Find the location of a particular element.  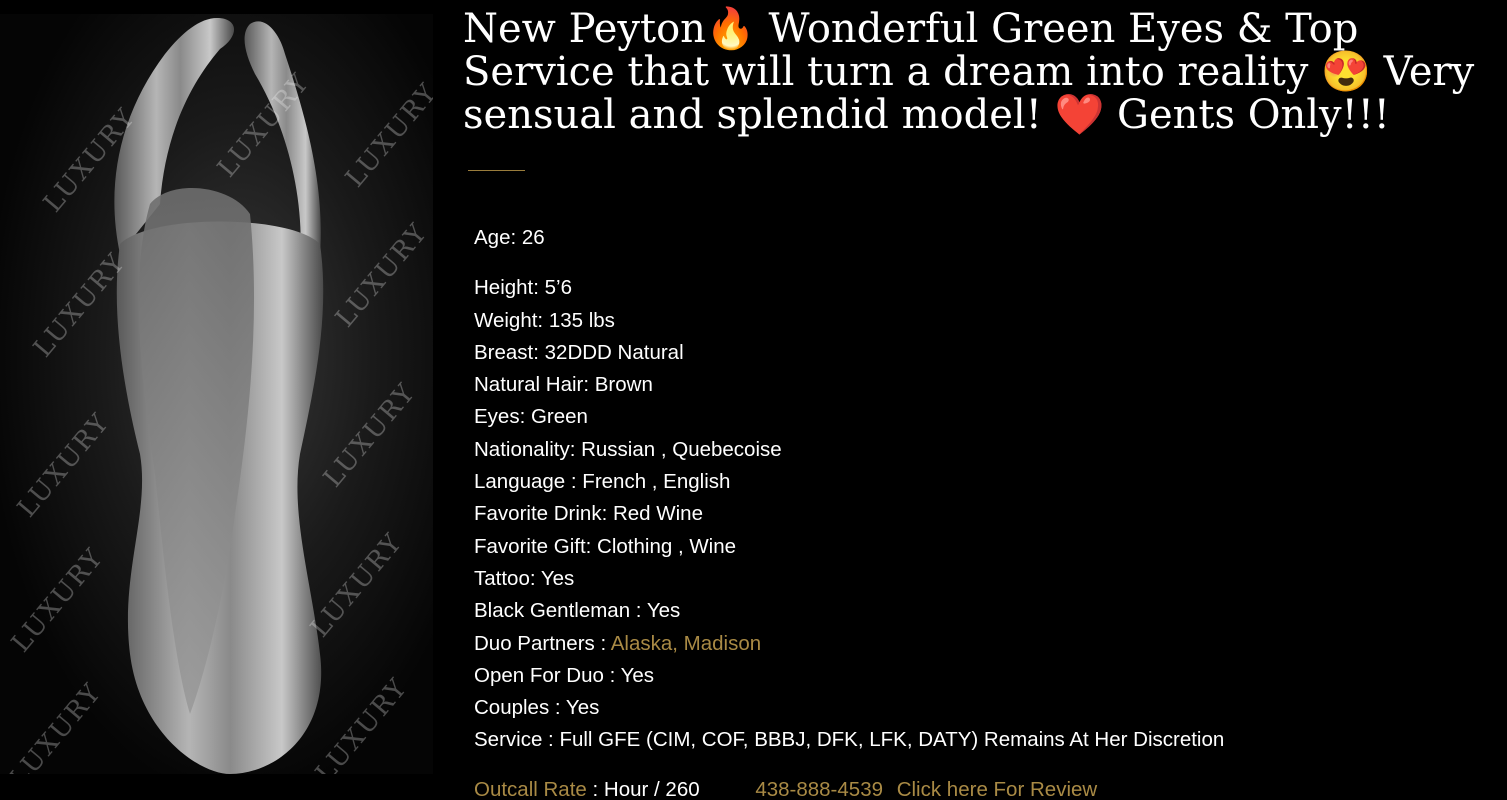

detail-duo-partners: Duo Partners : Alaska, Madison is located at coordinates (849, 644).